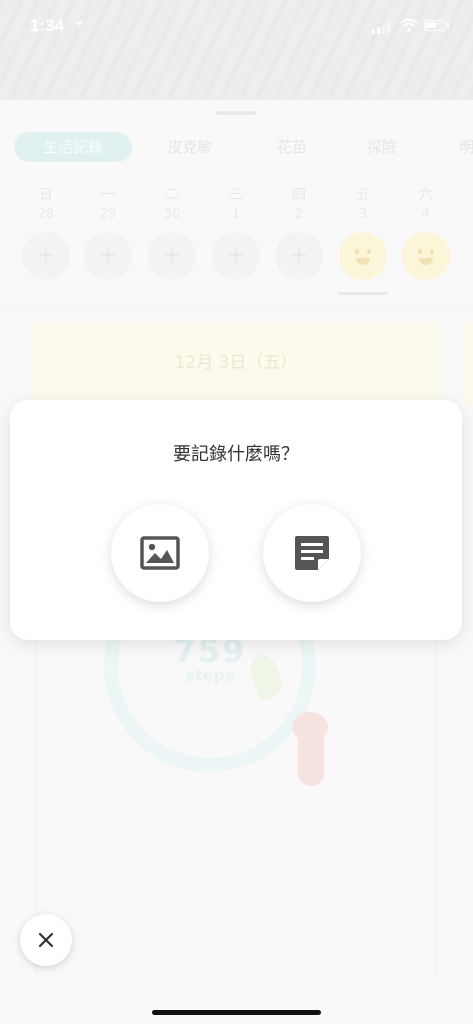 This screenshot has width=473, height=1024. What do you see at coordinates (236, 454) in the screenshot?
I see `dialog-title: 要記錄什麼嗎？` at bounding box center [236, 454].